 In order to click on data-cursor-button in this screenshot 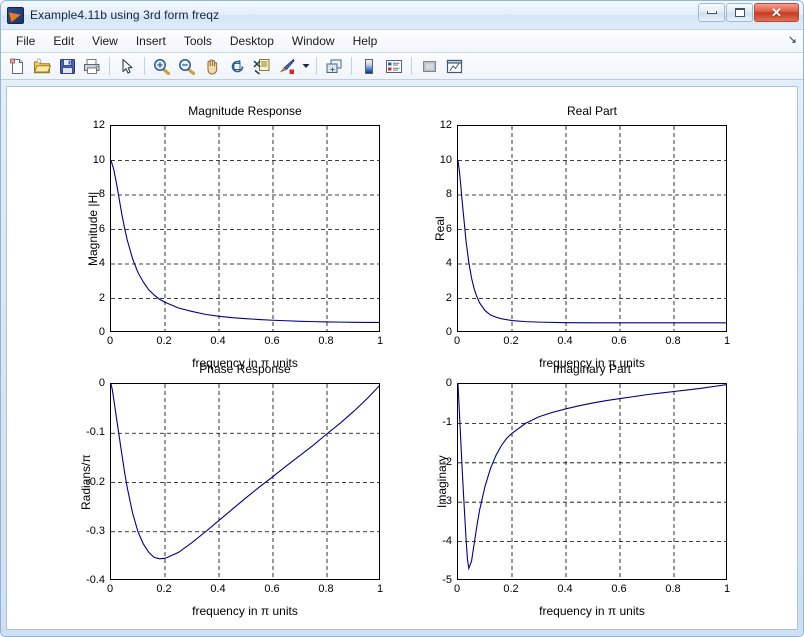, I will do `click(262, 66)`.